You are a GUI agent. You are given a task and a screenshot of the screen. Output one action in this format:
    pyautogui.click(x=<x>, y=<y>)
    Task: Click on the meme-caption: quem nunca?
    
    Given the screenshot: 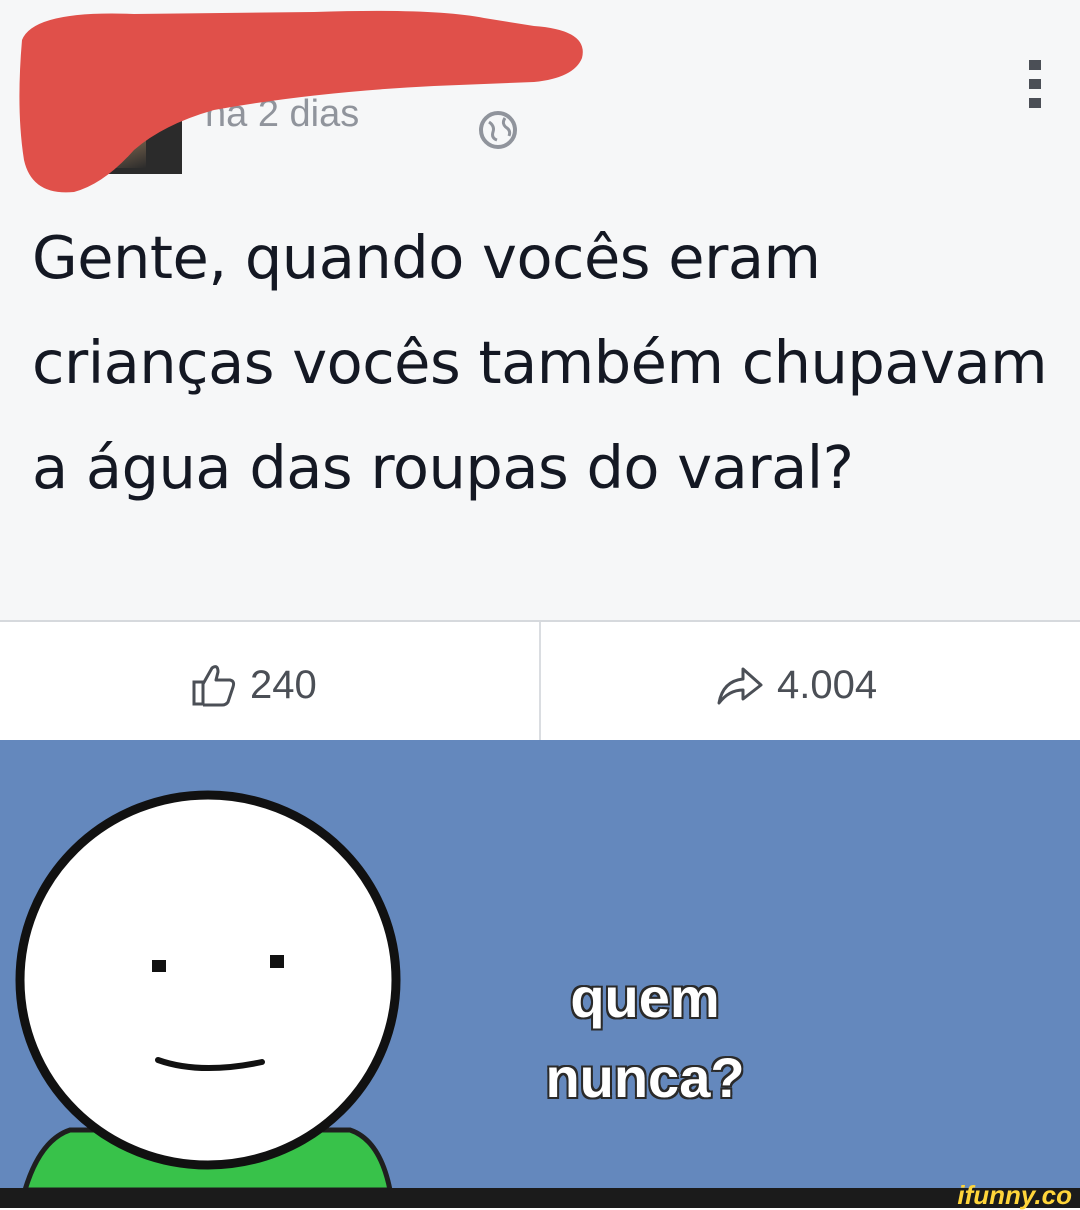 What is the action you would take?
    pyautogui.click(x=645, y=1038)
    